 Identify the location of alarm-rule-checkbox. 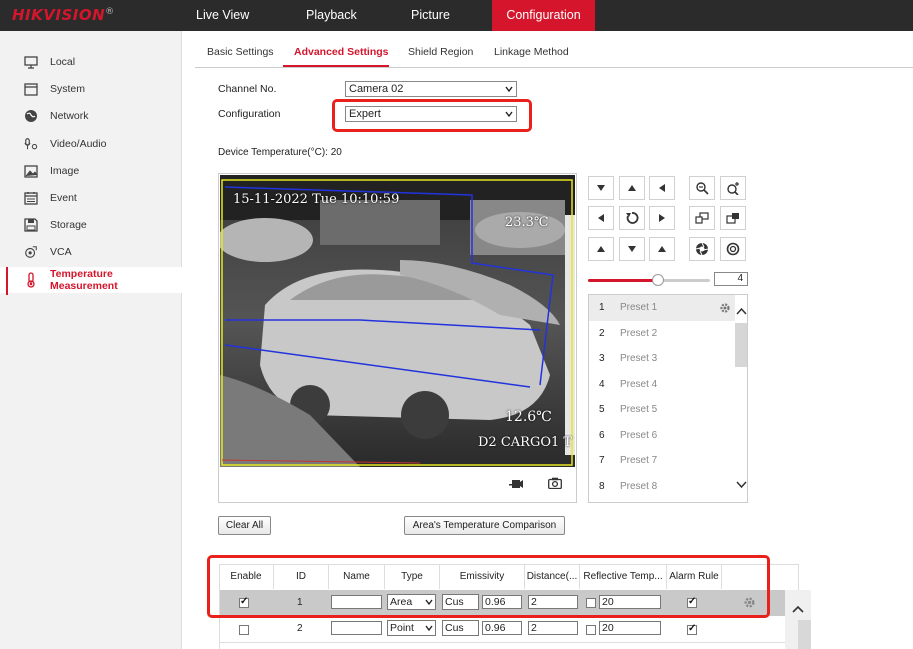
(692, 629).